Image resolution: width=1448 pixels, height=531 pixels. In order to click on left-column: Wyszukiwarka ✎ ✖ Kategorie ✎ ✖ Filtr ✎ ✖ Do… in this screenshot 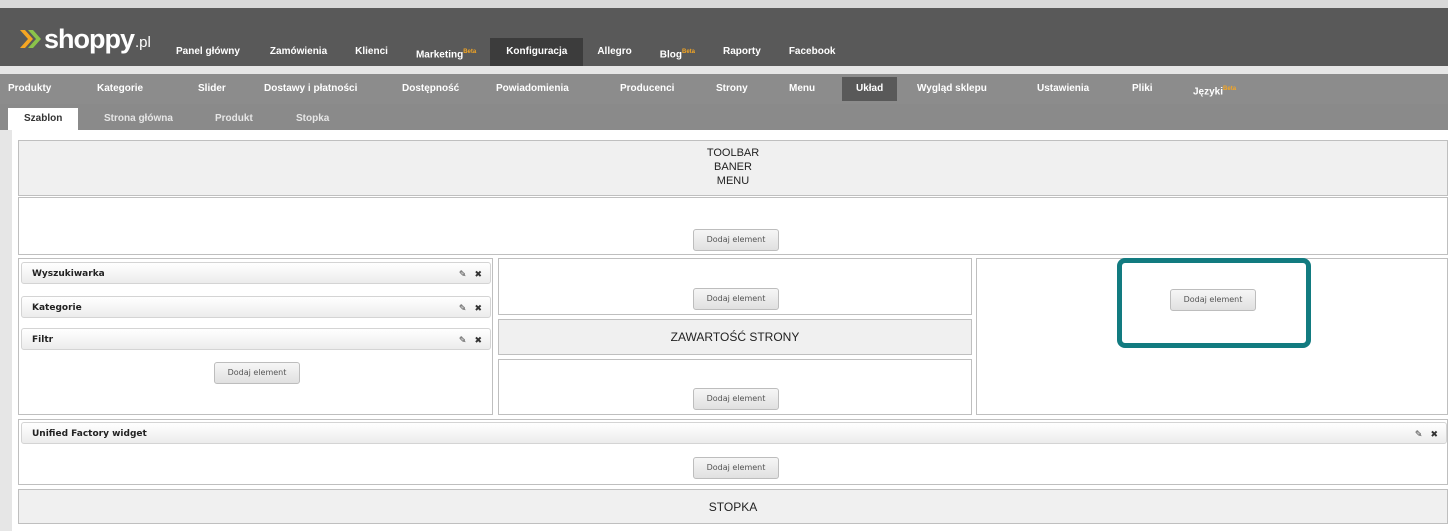, I will do `click(255, 336)`.